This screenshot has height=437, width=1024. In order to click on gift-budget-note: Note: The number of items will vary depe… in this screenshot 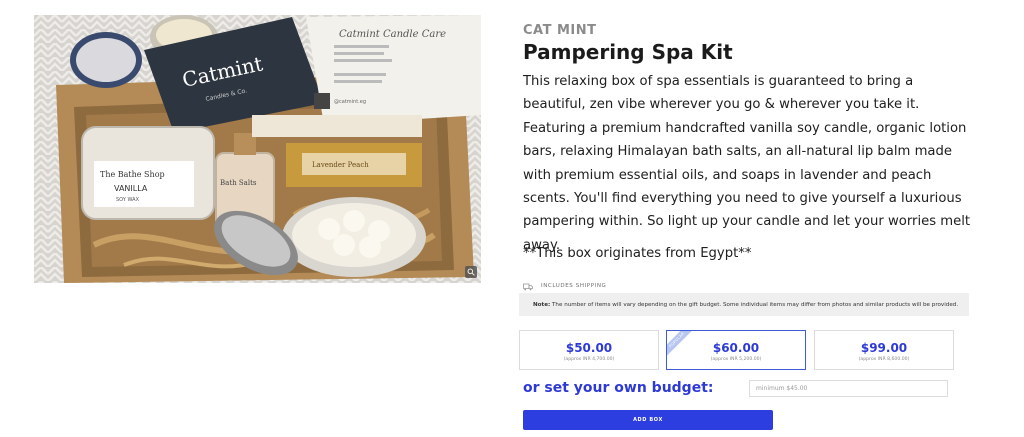, I will do `click(744, 304)`.